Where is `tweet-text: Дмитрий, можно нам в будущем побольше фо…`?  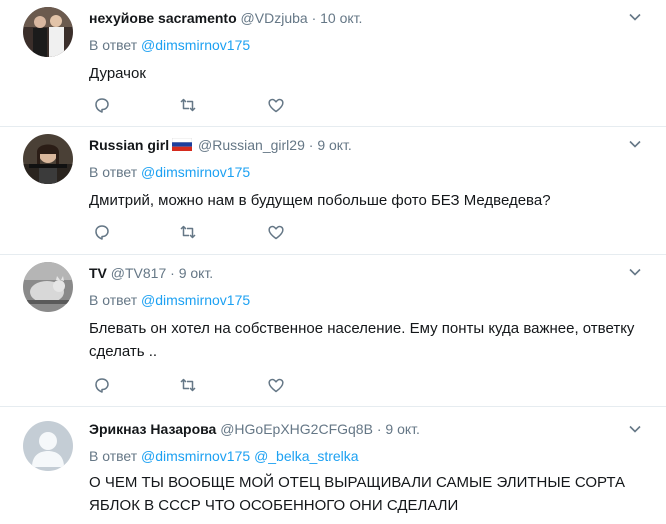 tweet-text: Дмитрий, можно нам в будущем побольше фо… is located at coordinates (320, 200).